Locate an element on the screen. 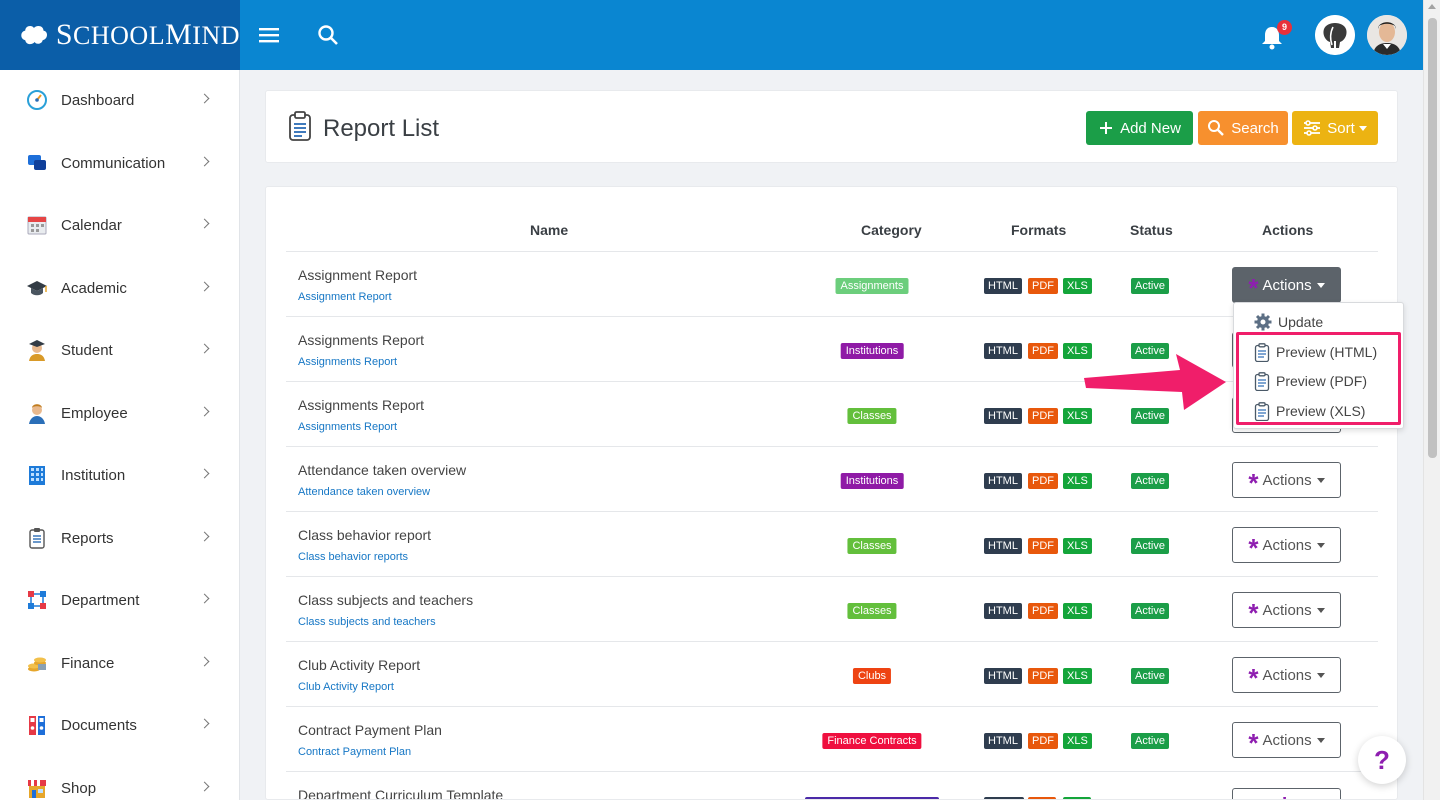  add-new-button: Add New is located at coordinates (1139, 128).